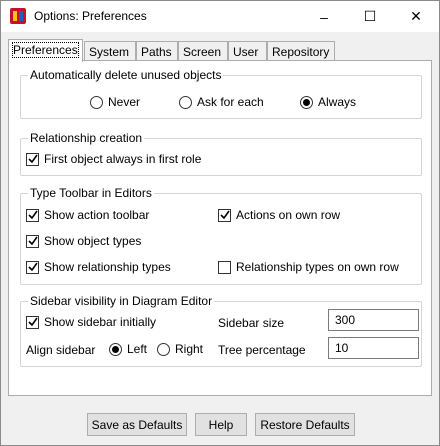 This screenshot has height=446, width=440. Describe the element at coordinates (185, 102) in the screenshot. I see `radio-ask-circle` at that location.